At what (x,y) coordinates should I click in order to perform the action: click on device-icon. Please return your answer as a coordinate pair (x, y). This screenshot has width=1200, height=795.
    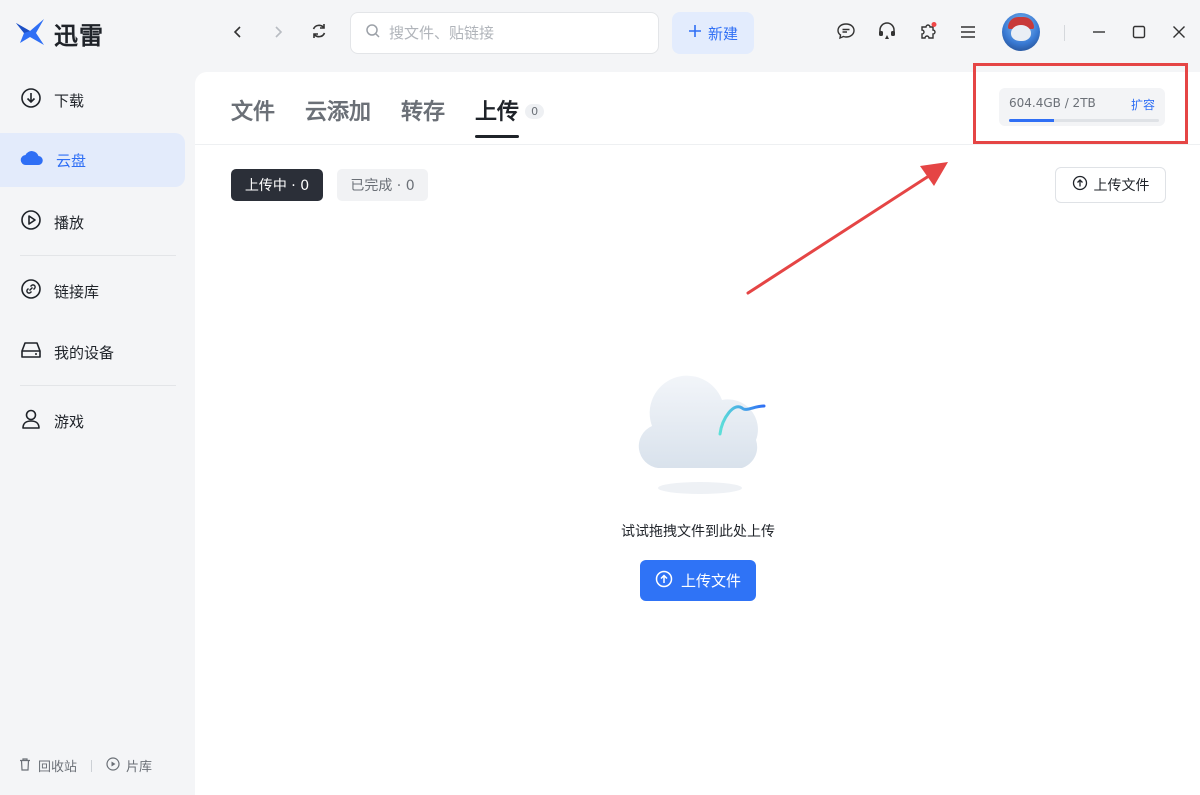
    Looking at the image, I should click on (31, 352).